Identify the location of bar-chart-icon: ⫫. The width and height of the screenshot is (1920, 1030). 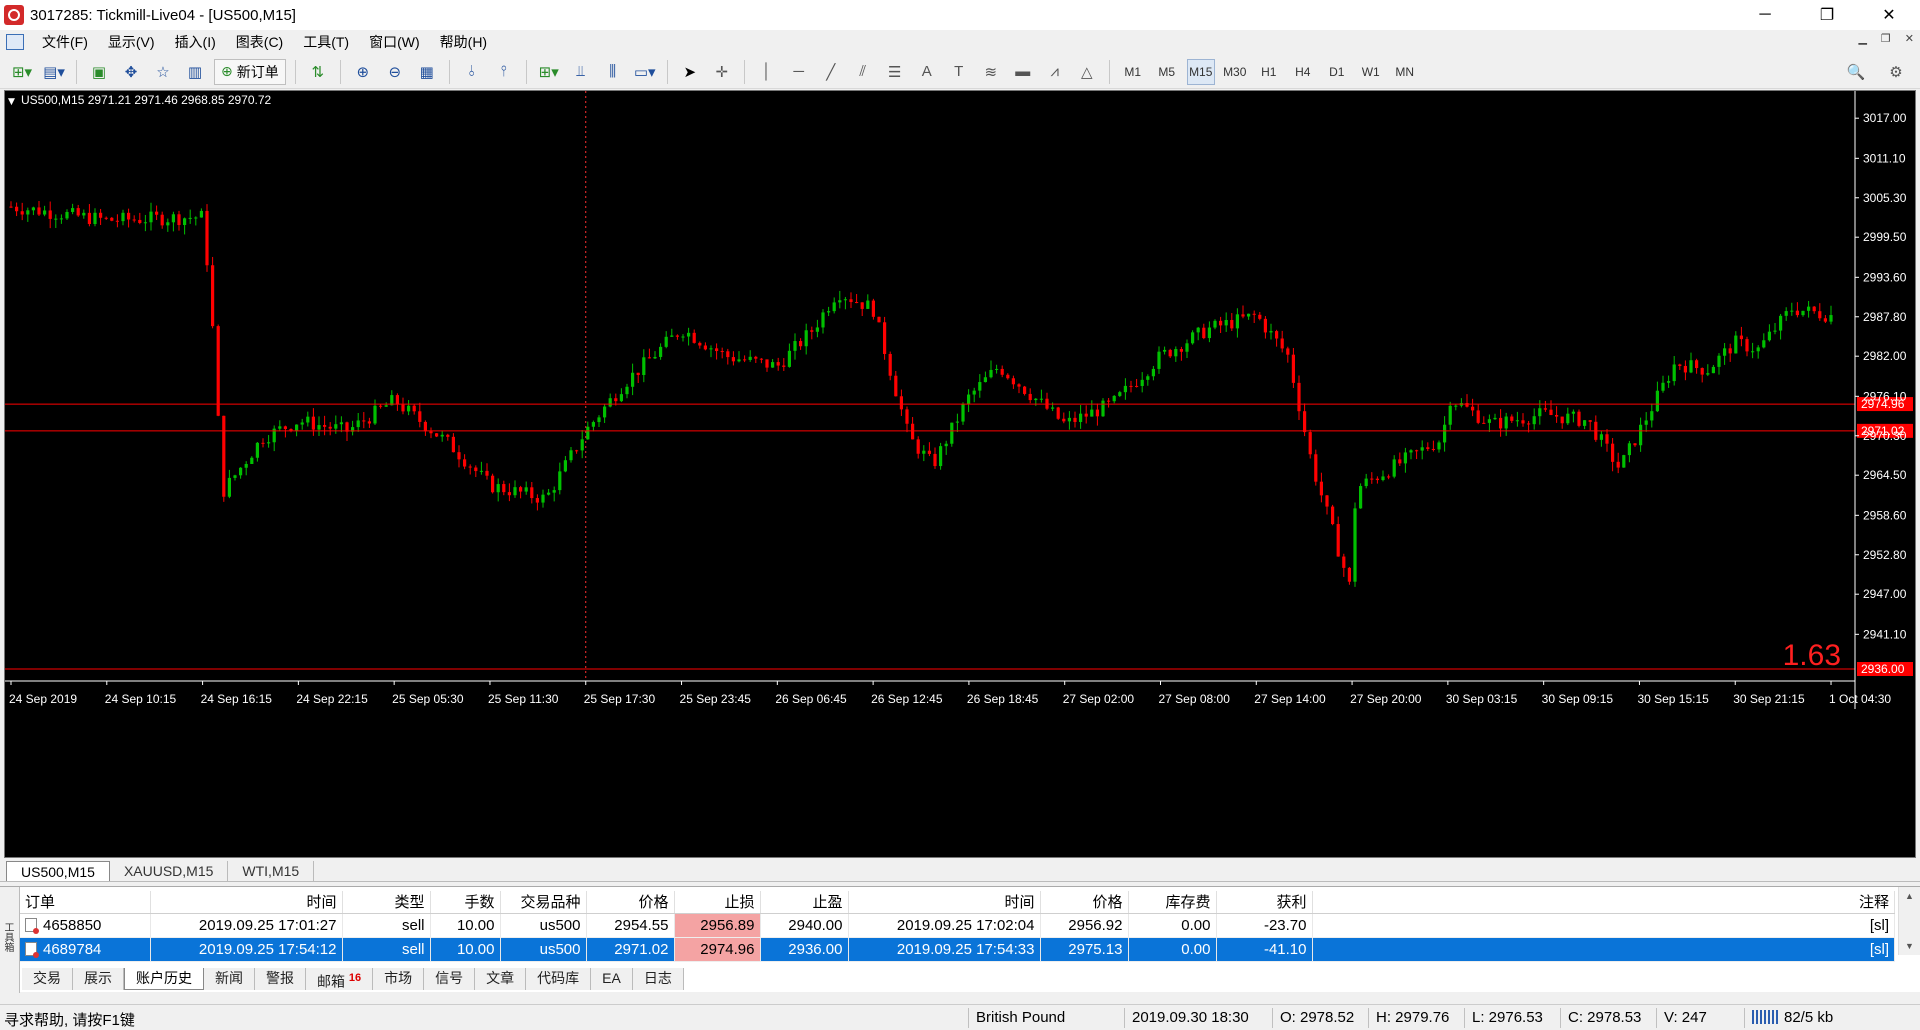
(581, 72).